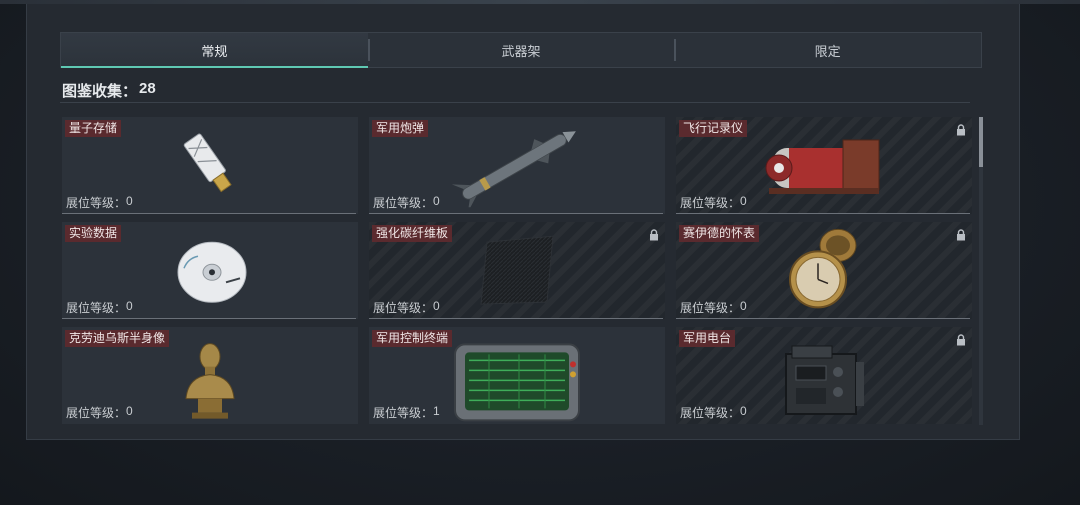 This screenshot has width=1080, height=505. I want to click on tab-regular: 常规, so click(214, 50).